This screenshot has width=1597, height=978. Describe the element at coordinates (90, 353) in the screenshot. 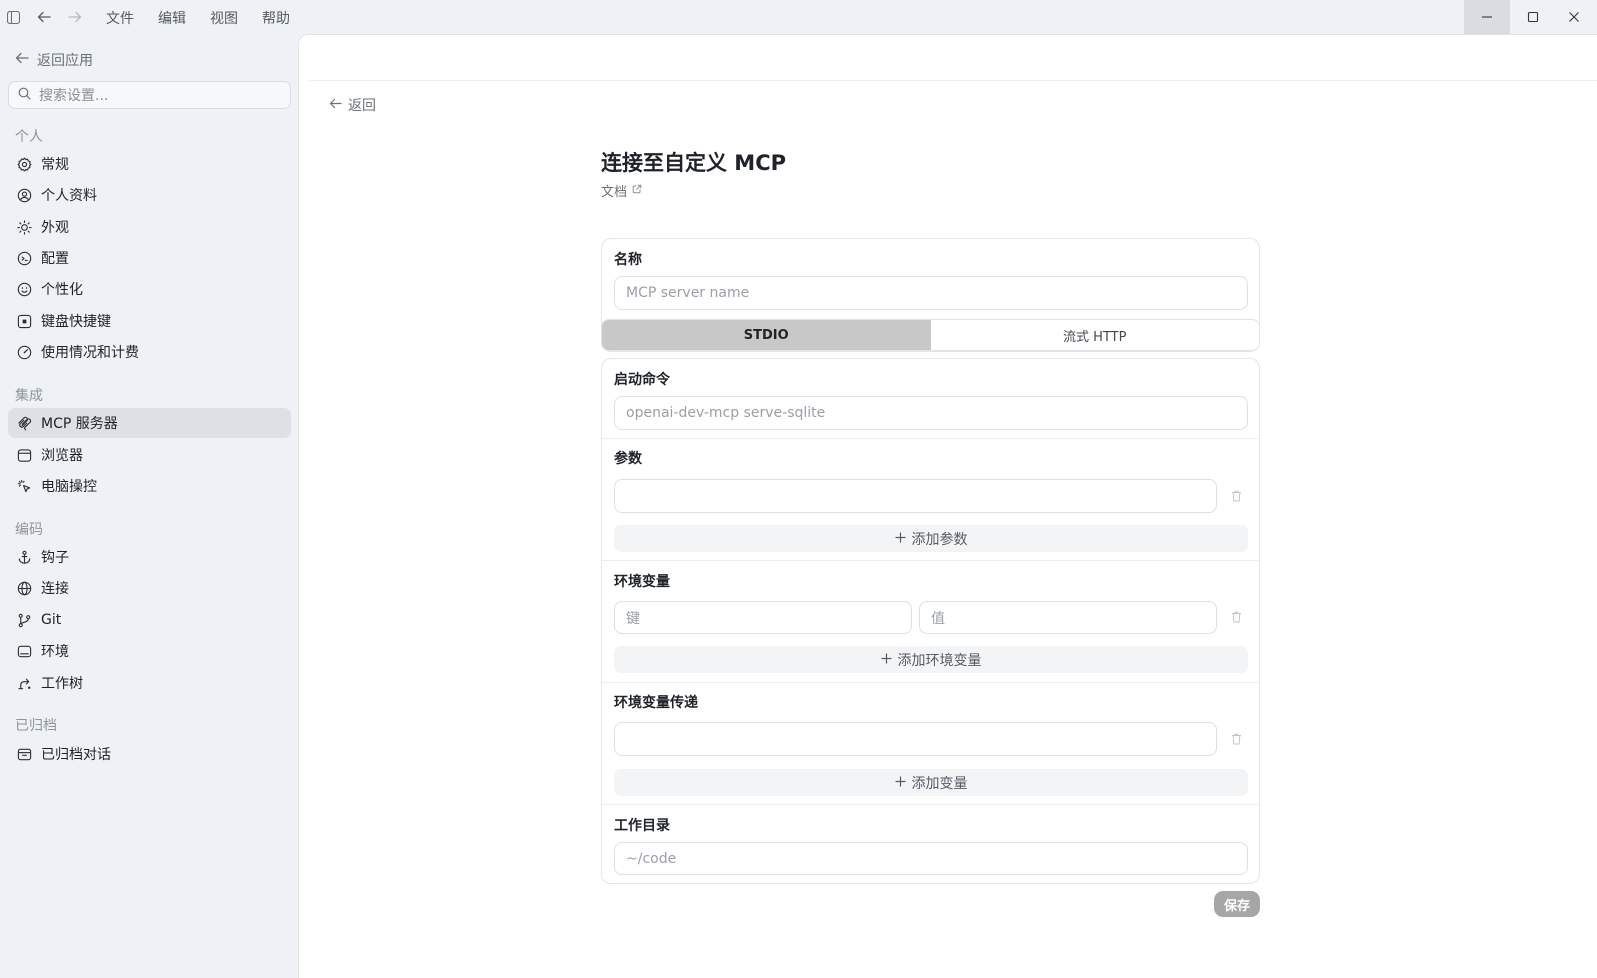

I see `sidebar-item-label: 使用情况和计费` at that location.